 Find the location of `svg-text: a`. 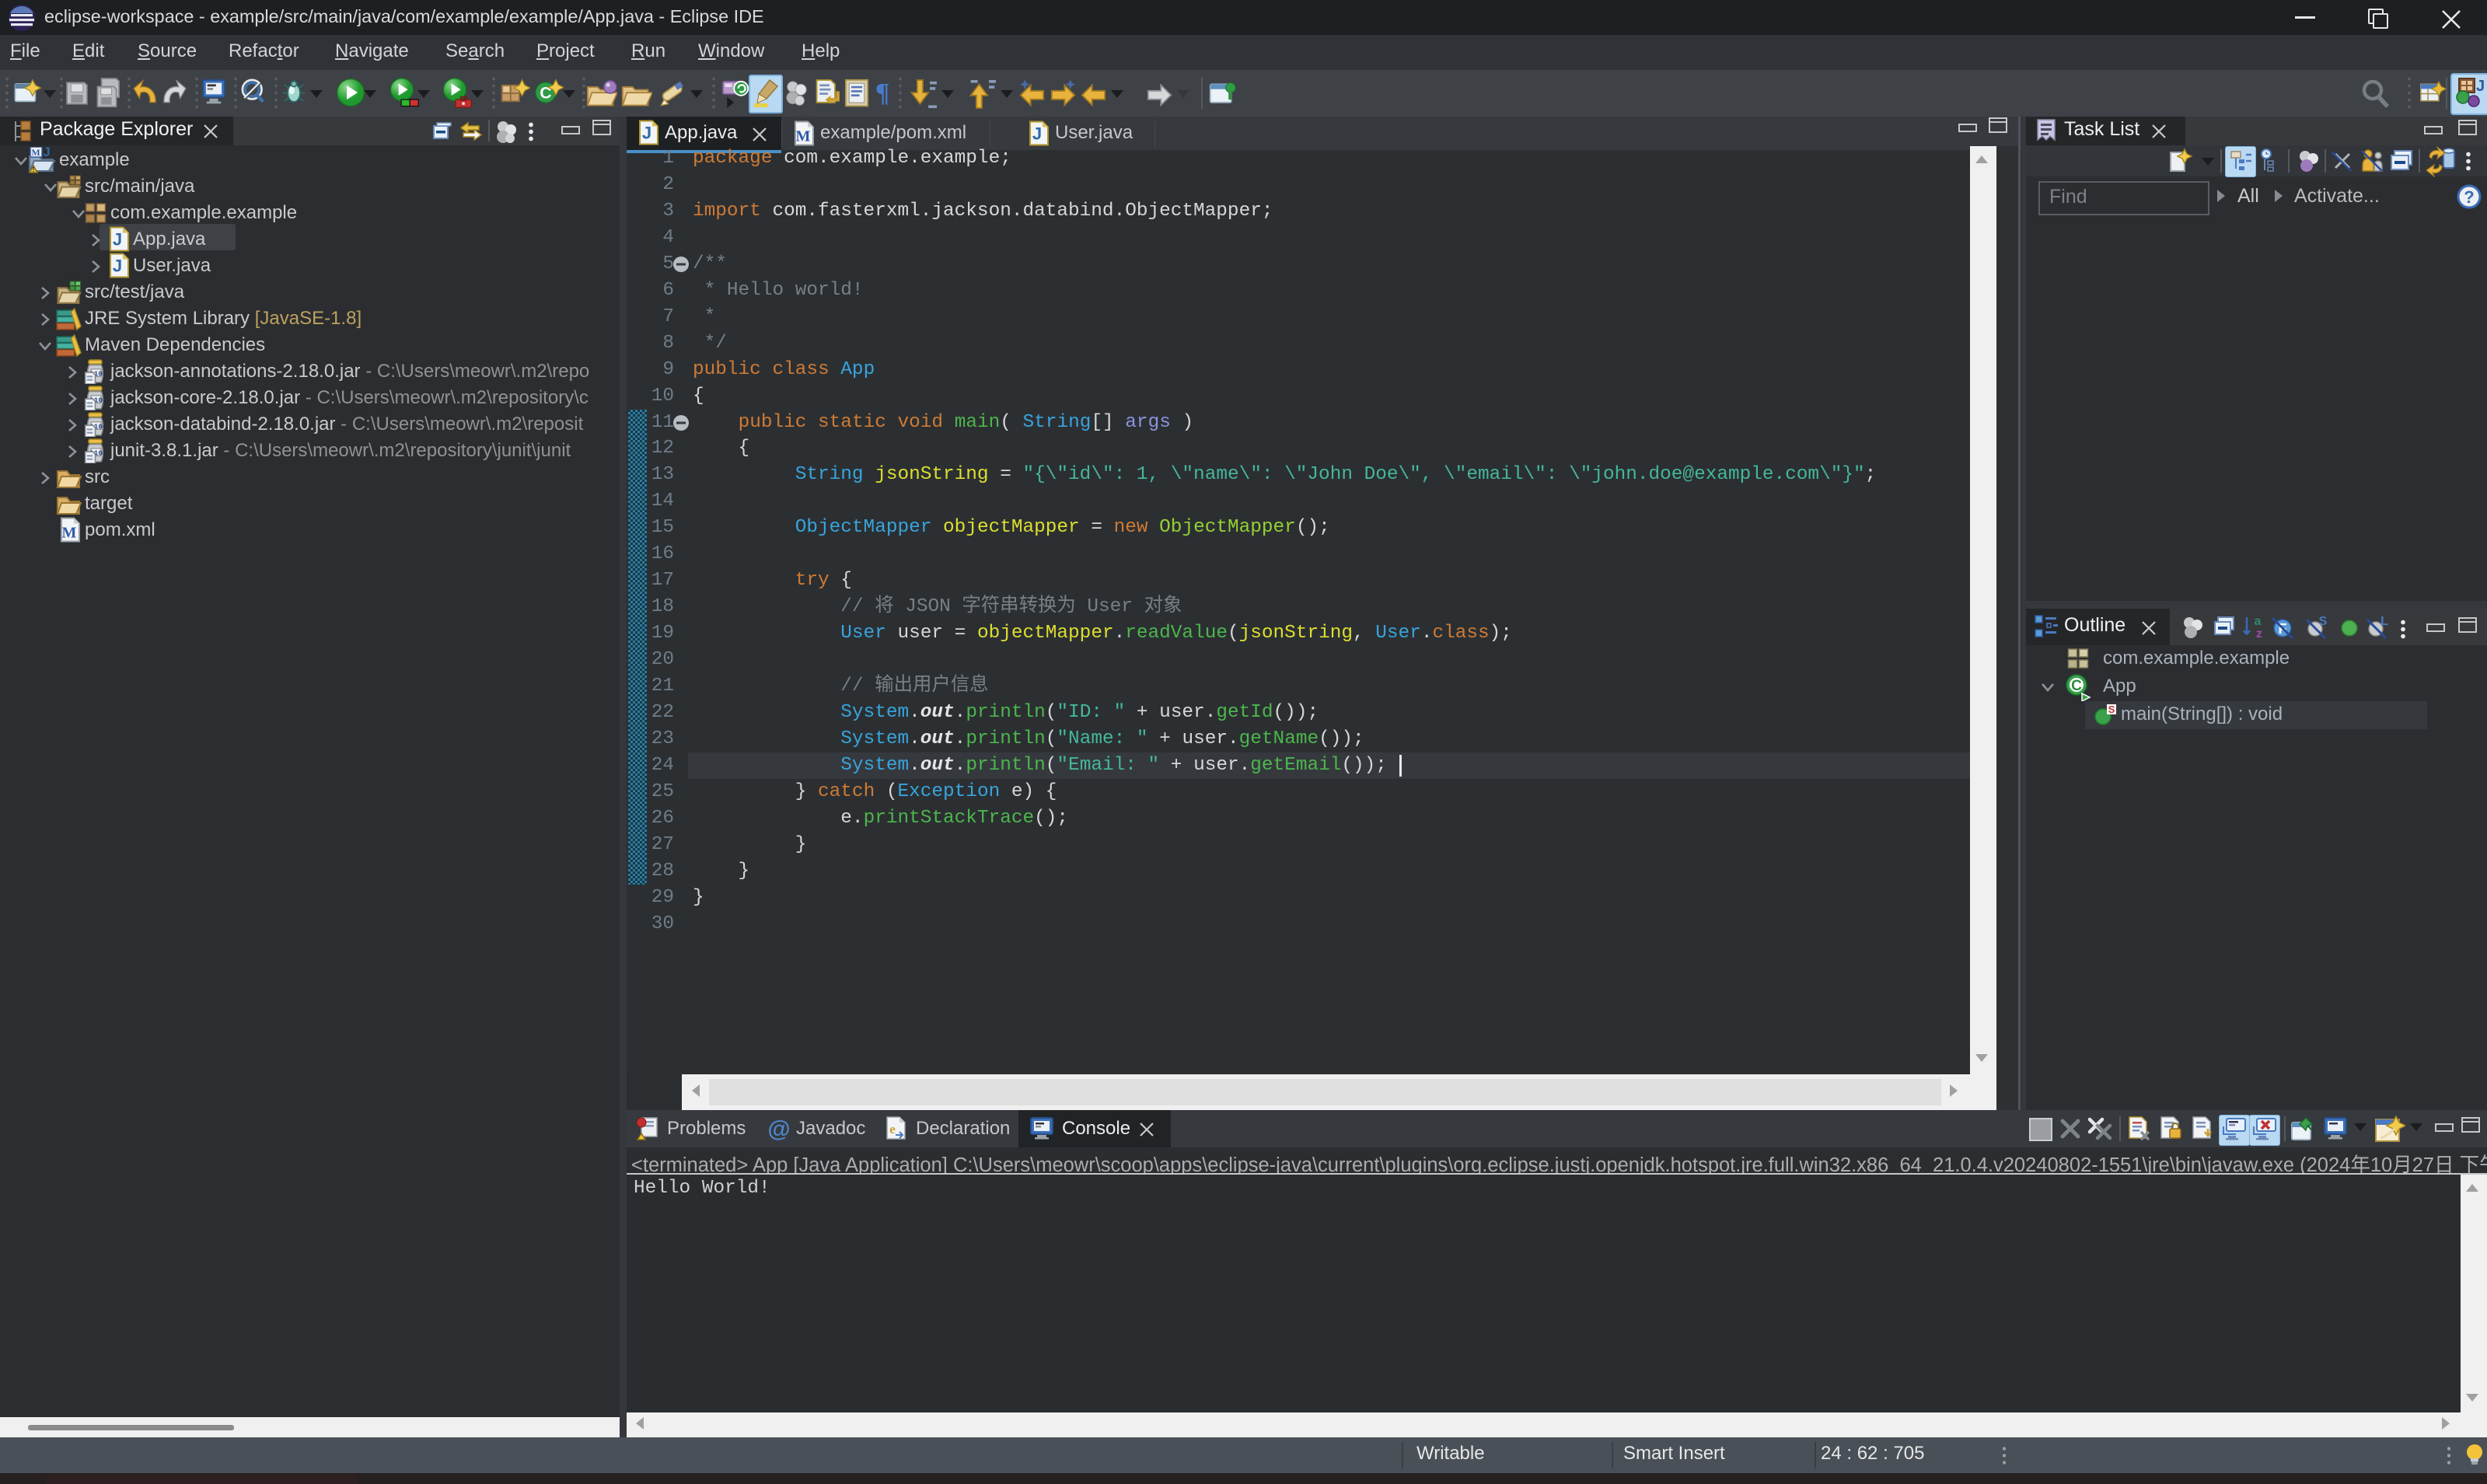

svg-text: a is located at coordinates (2258, 621).